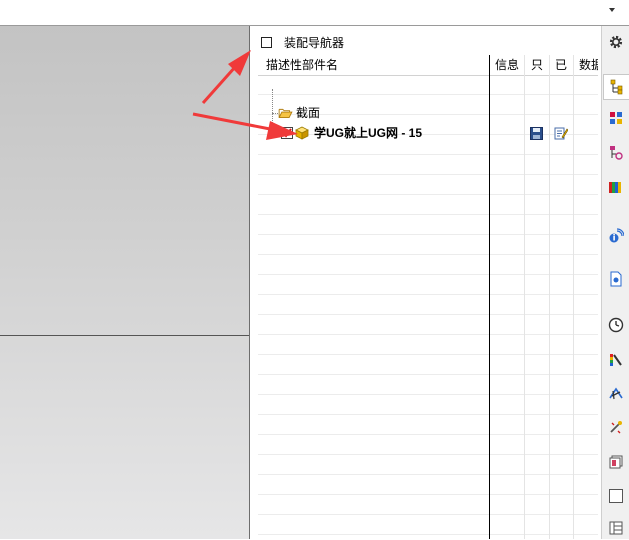 The width and height of the screenshot is (629, 540). I want to click on system-materials-icon, so click(616, 496).